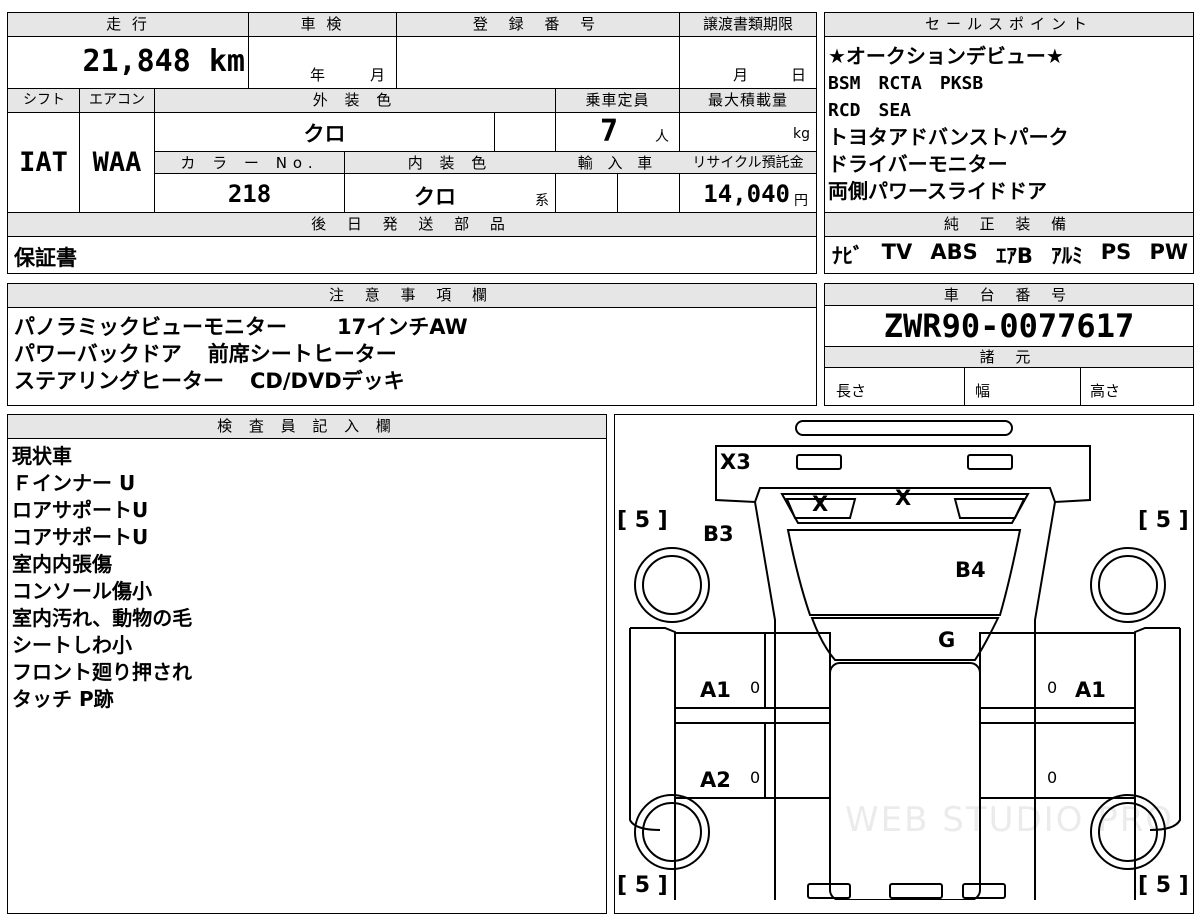 This screenshot has width=1200, height=914. What do you see at coordinates (44, 100) in the screenshot?
I see `shift-label: シフト` at bounding box center [44, 100].